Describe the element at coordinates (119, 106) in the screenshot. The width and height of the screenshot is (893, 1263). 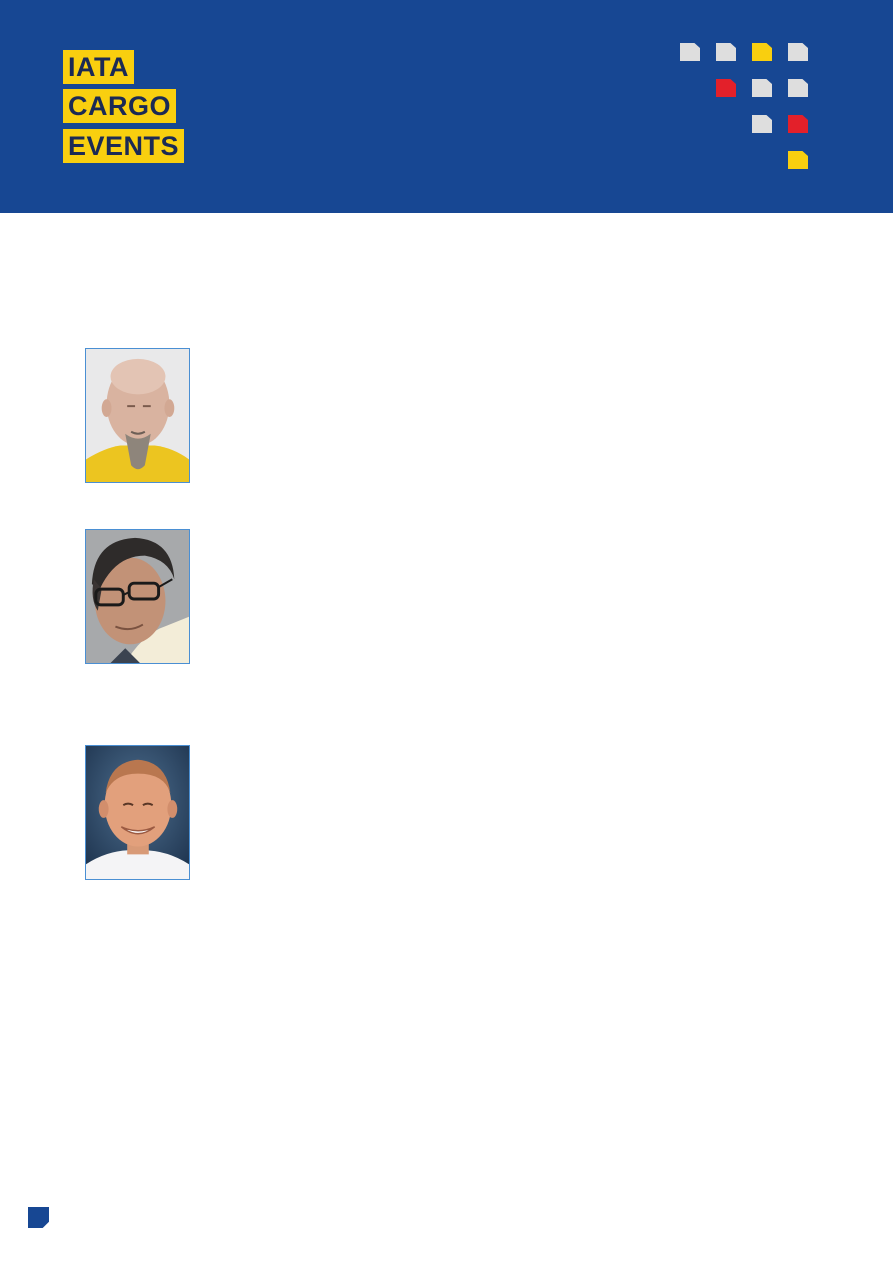
I see `logo-line-2: CARGO` at that location.